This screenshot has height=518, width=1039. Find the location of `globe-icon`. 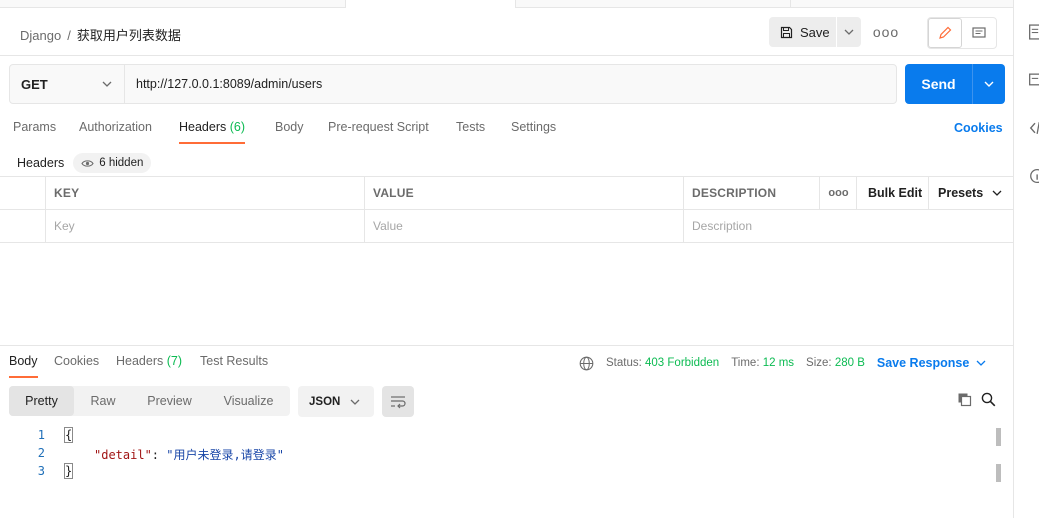

globe-icon is located at coordinates (586, 363).